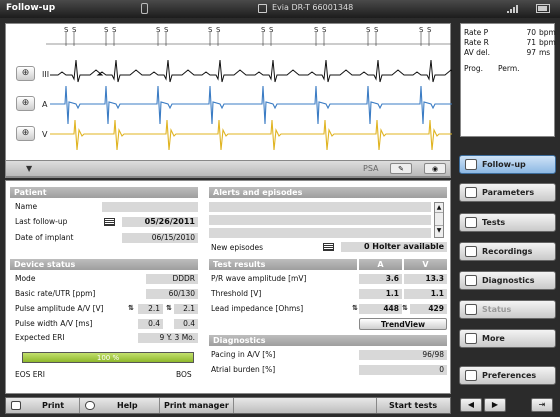  I want to click on start-tests-button: Start tests, so click(413, 405).